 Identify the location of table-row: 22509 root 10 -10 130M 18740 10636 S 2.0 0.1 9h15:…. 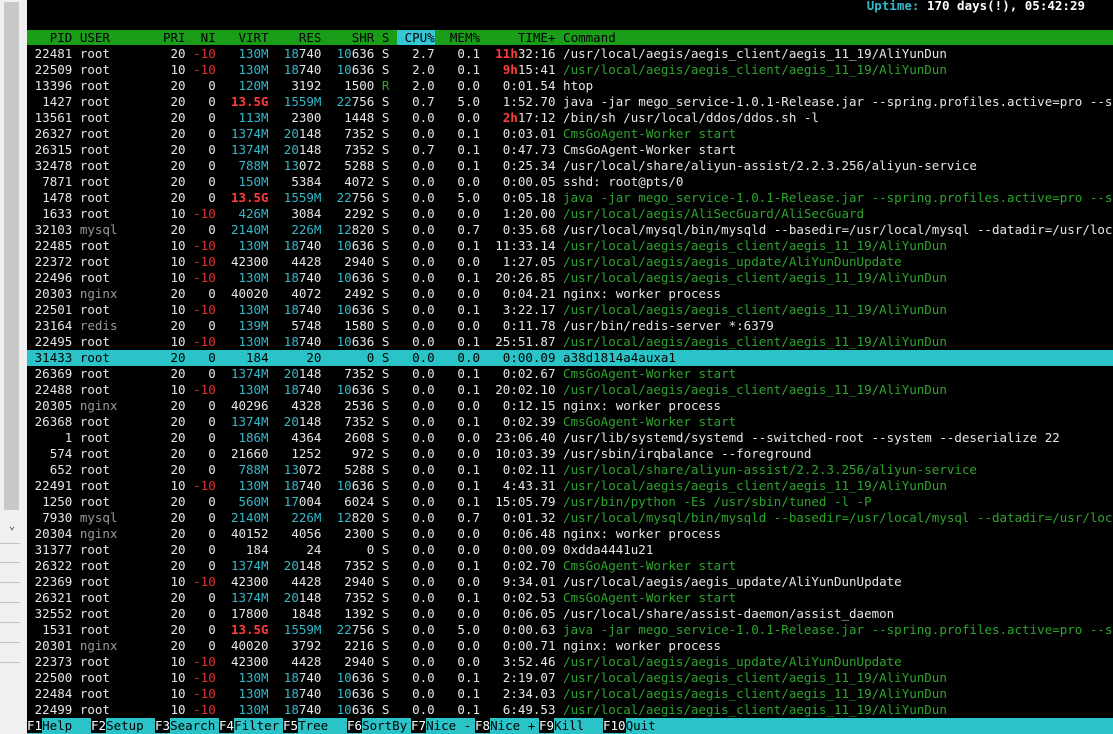
(570, 70).